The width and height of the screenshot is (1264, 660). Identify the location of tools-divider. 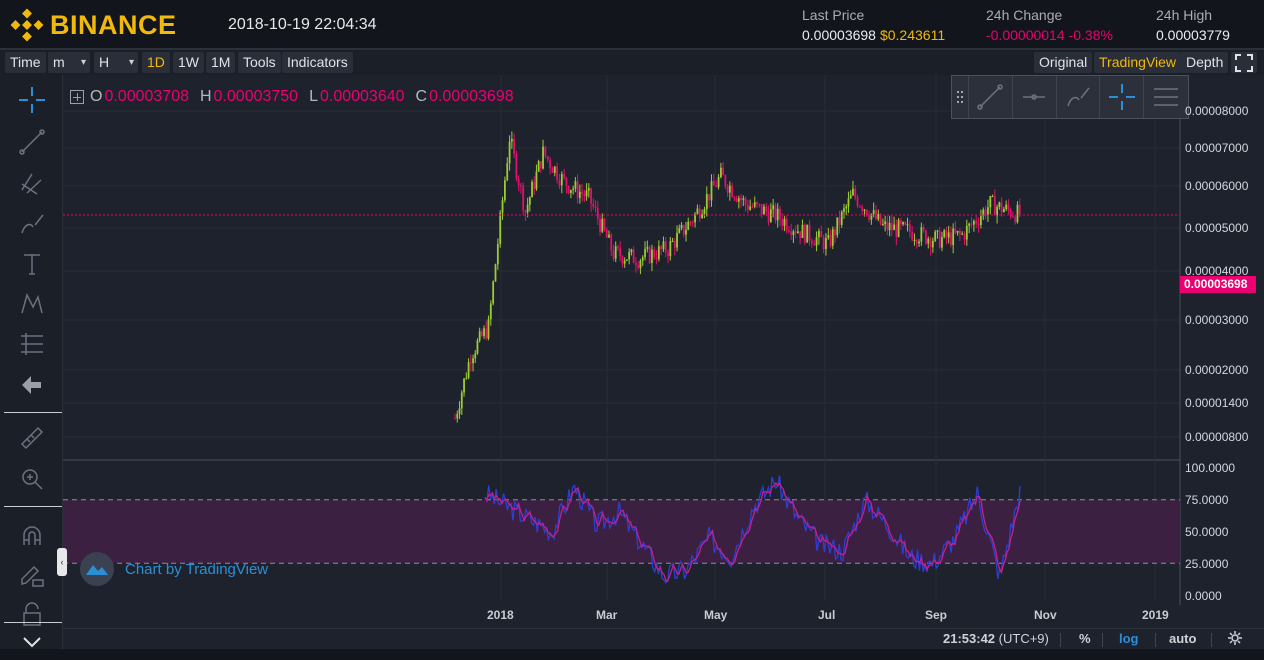
(33, 622).